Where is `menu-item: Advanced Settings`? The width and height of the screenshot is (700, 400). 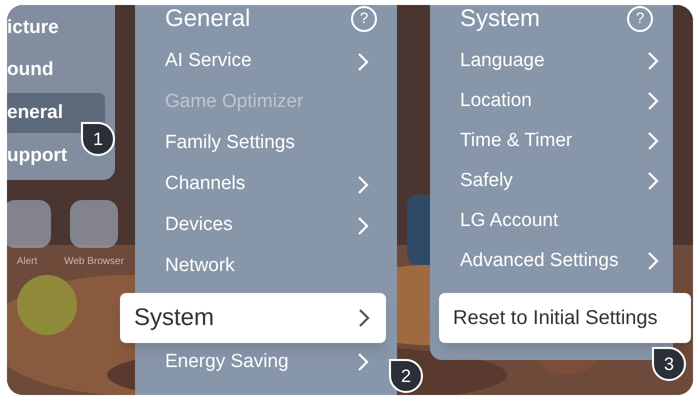 menu-item: Advanced Settings is located at coordinates (551, 261).